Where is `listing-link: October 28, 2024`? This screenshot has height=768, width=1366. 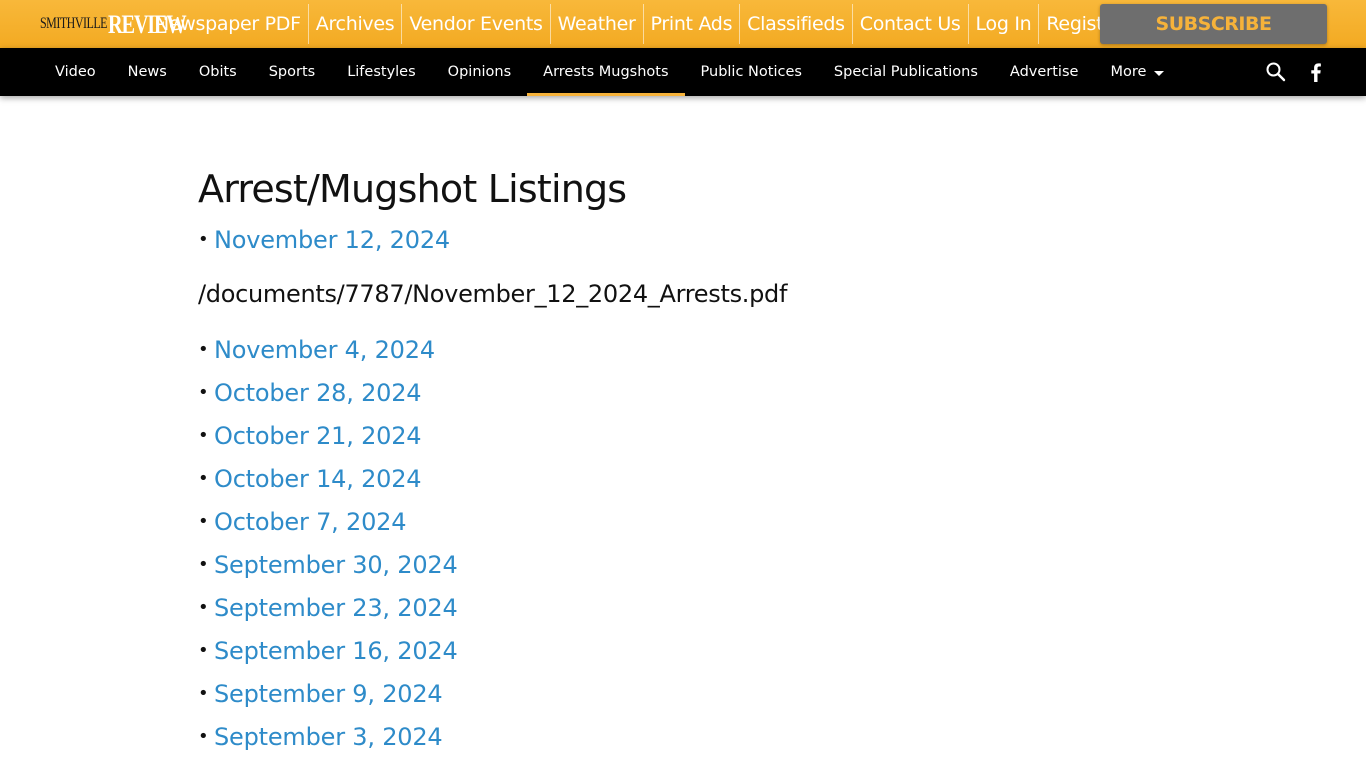
listing-link: October 28, 2024 is located at coordinates (318, 393).